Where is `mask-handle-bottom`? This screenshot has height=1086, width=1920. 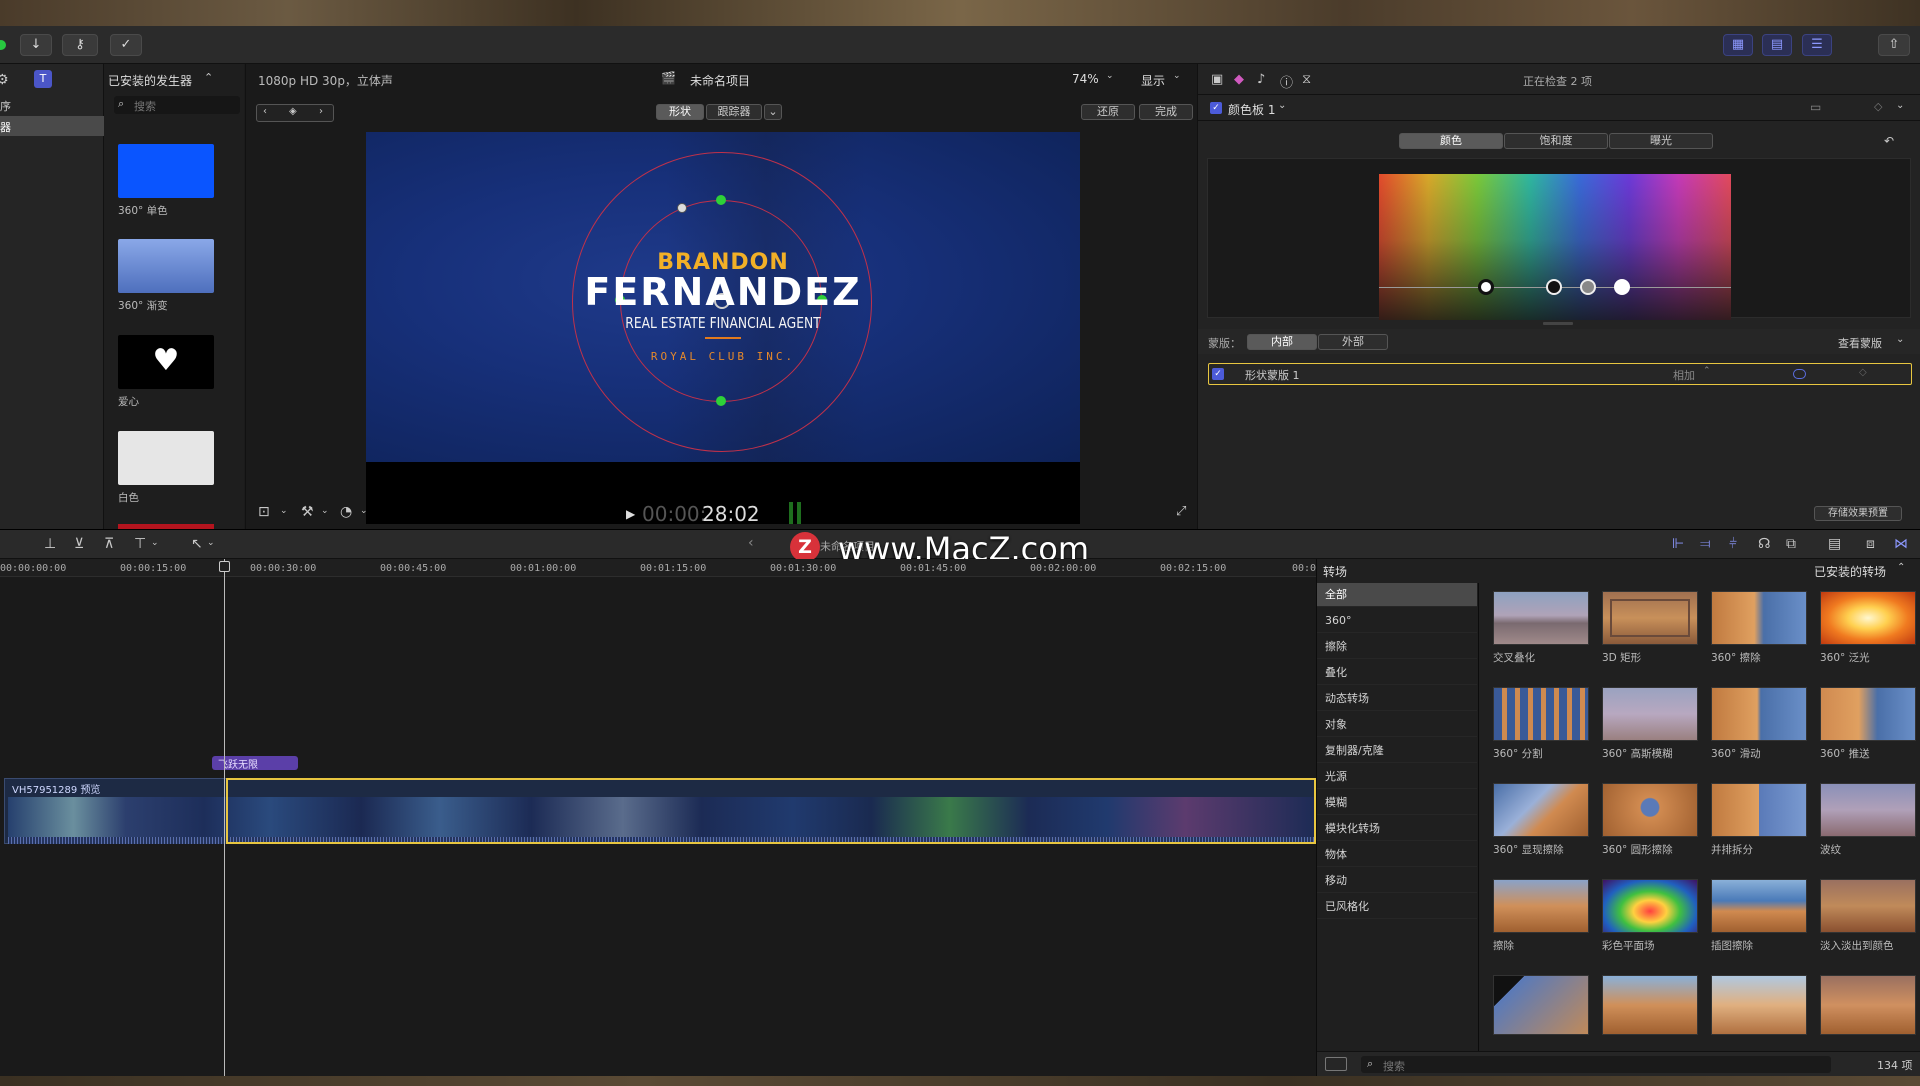
mask-handle-bottom is located at coordinates (721, 401).